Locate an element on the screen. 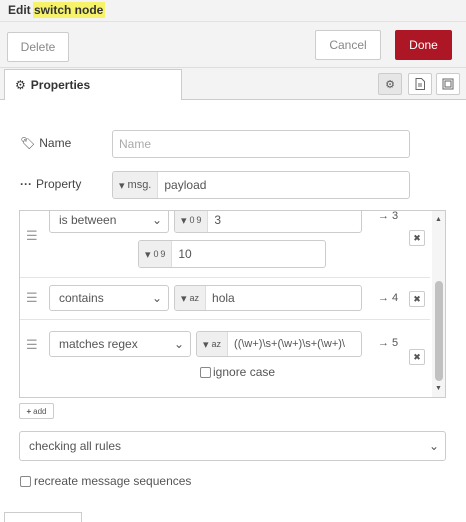  ignore-case-option: ignore case is located at coordinates (237, 372).